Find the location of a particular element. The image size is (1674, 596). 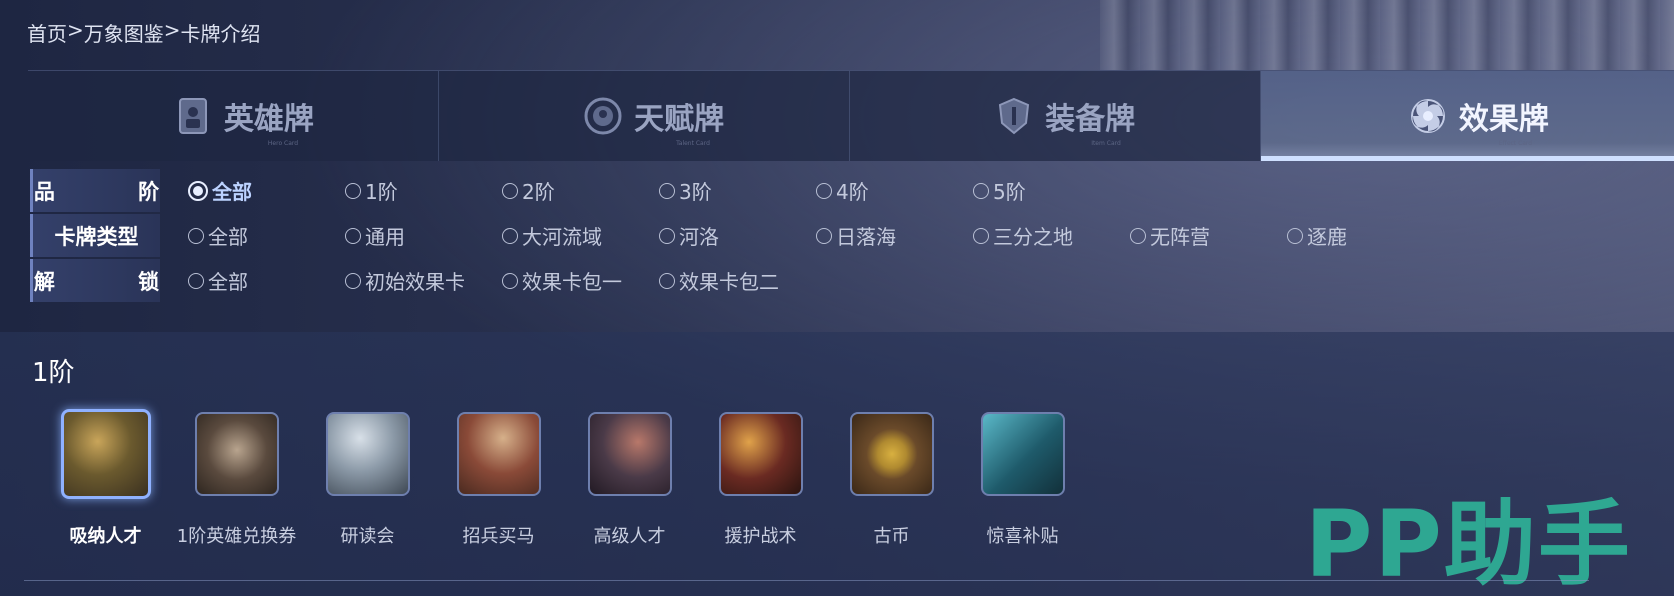

card-name: 高级人才 is located at coordinates (629, 536).